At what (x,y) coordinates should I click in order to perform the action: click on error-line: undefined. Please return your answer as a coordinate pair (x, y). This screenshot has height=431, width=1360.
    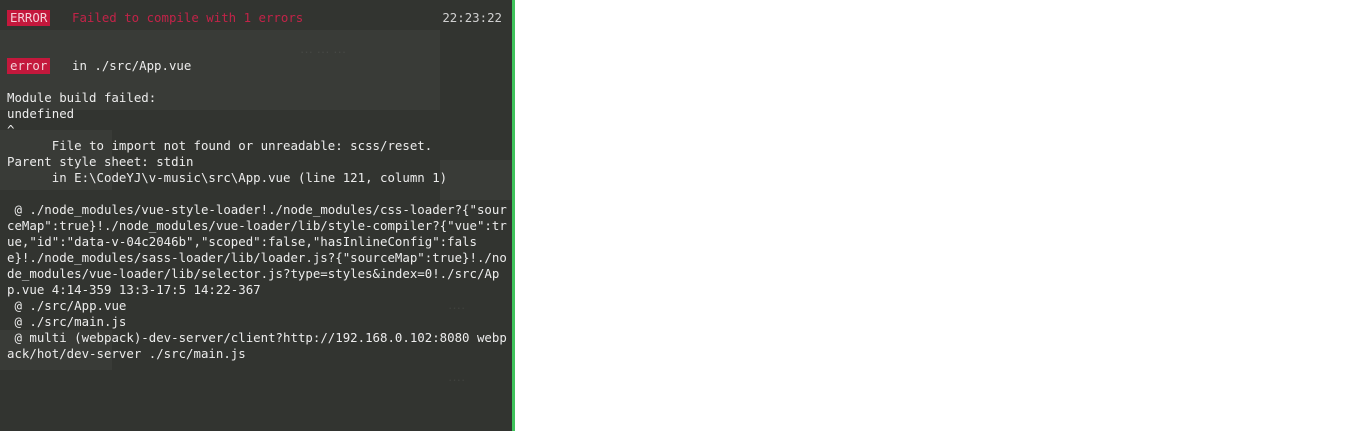
    Looking at the image, I should click on (41, 113).